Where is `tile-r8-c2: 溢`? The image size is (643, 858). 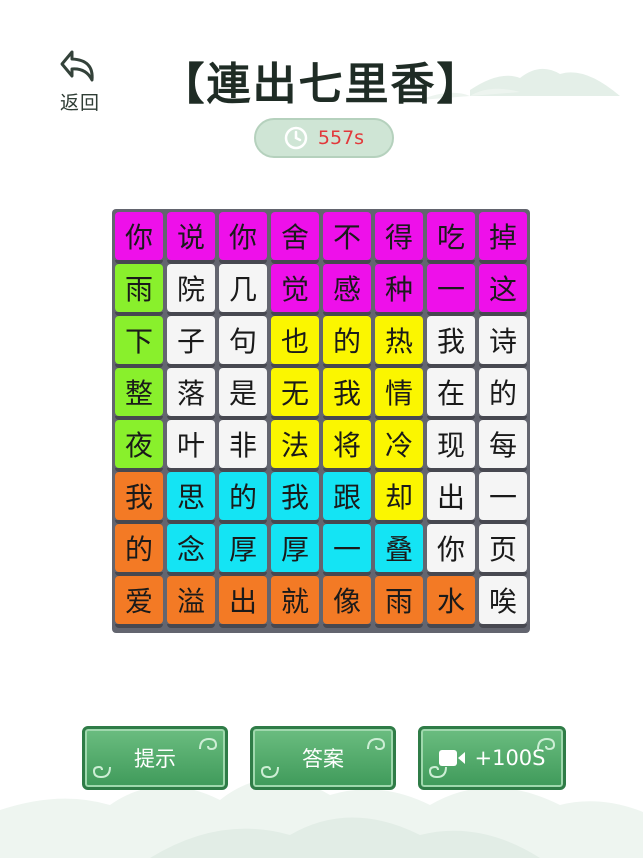 tile-r8-c2: 溢 is located at coordinates (191, 602).